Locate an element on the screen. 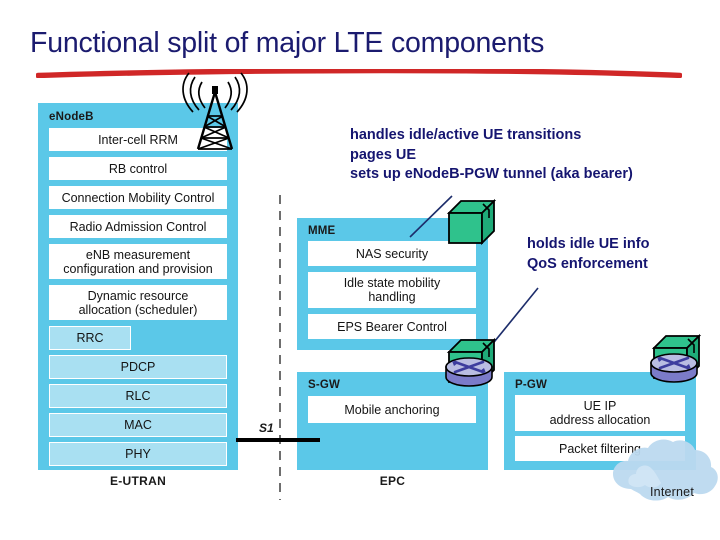  server-box-icon-mme is located at coordinates (471, 222).